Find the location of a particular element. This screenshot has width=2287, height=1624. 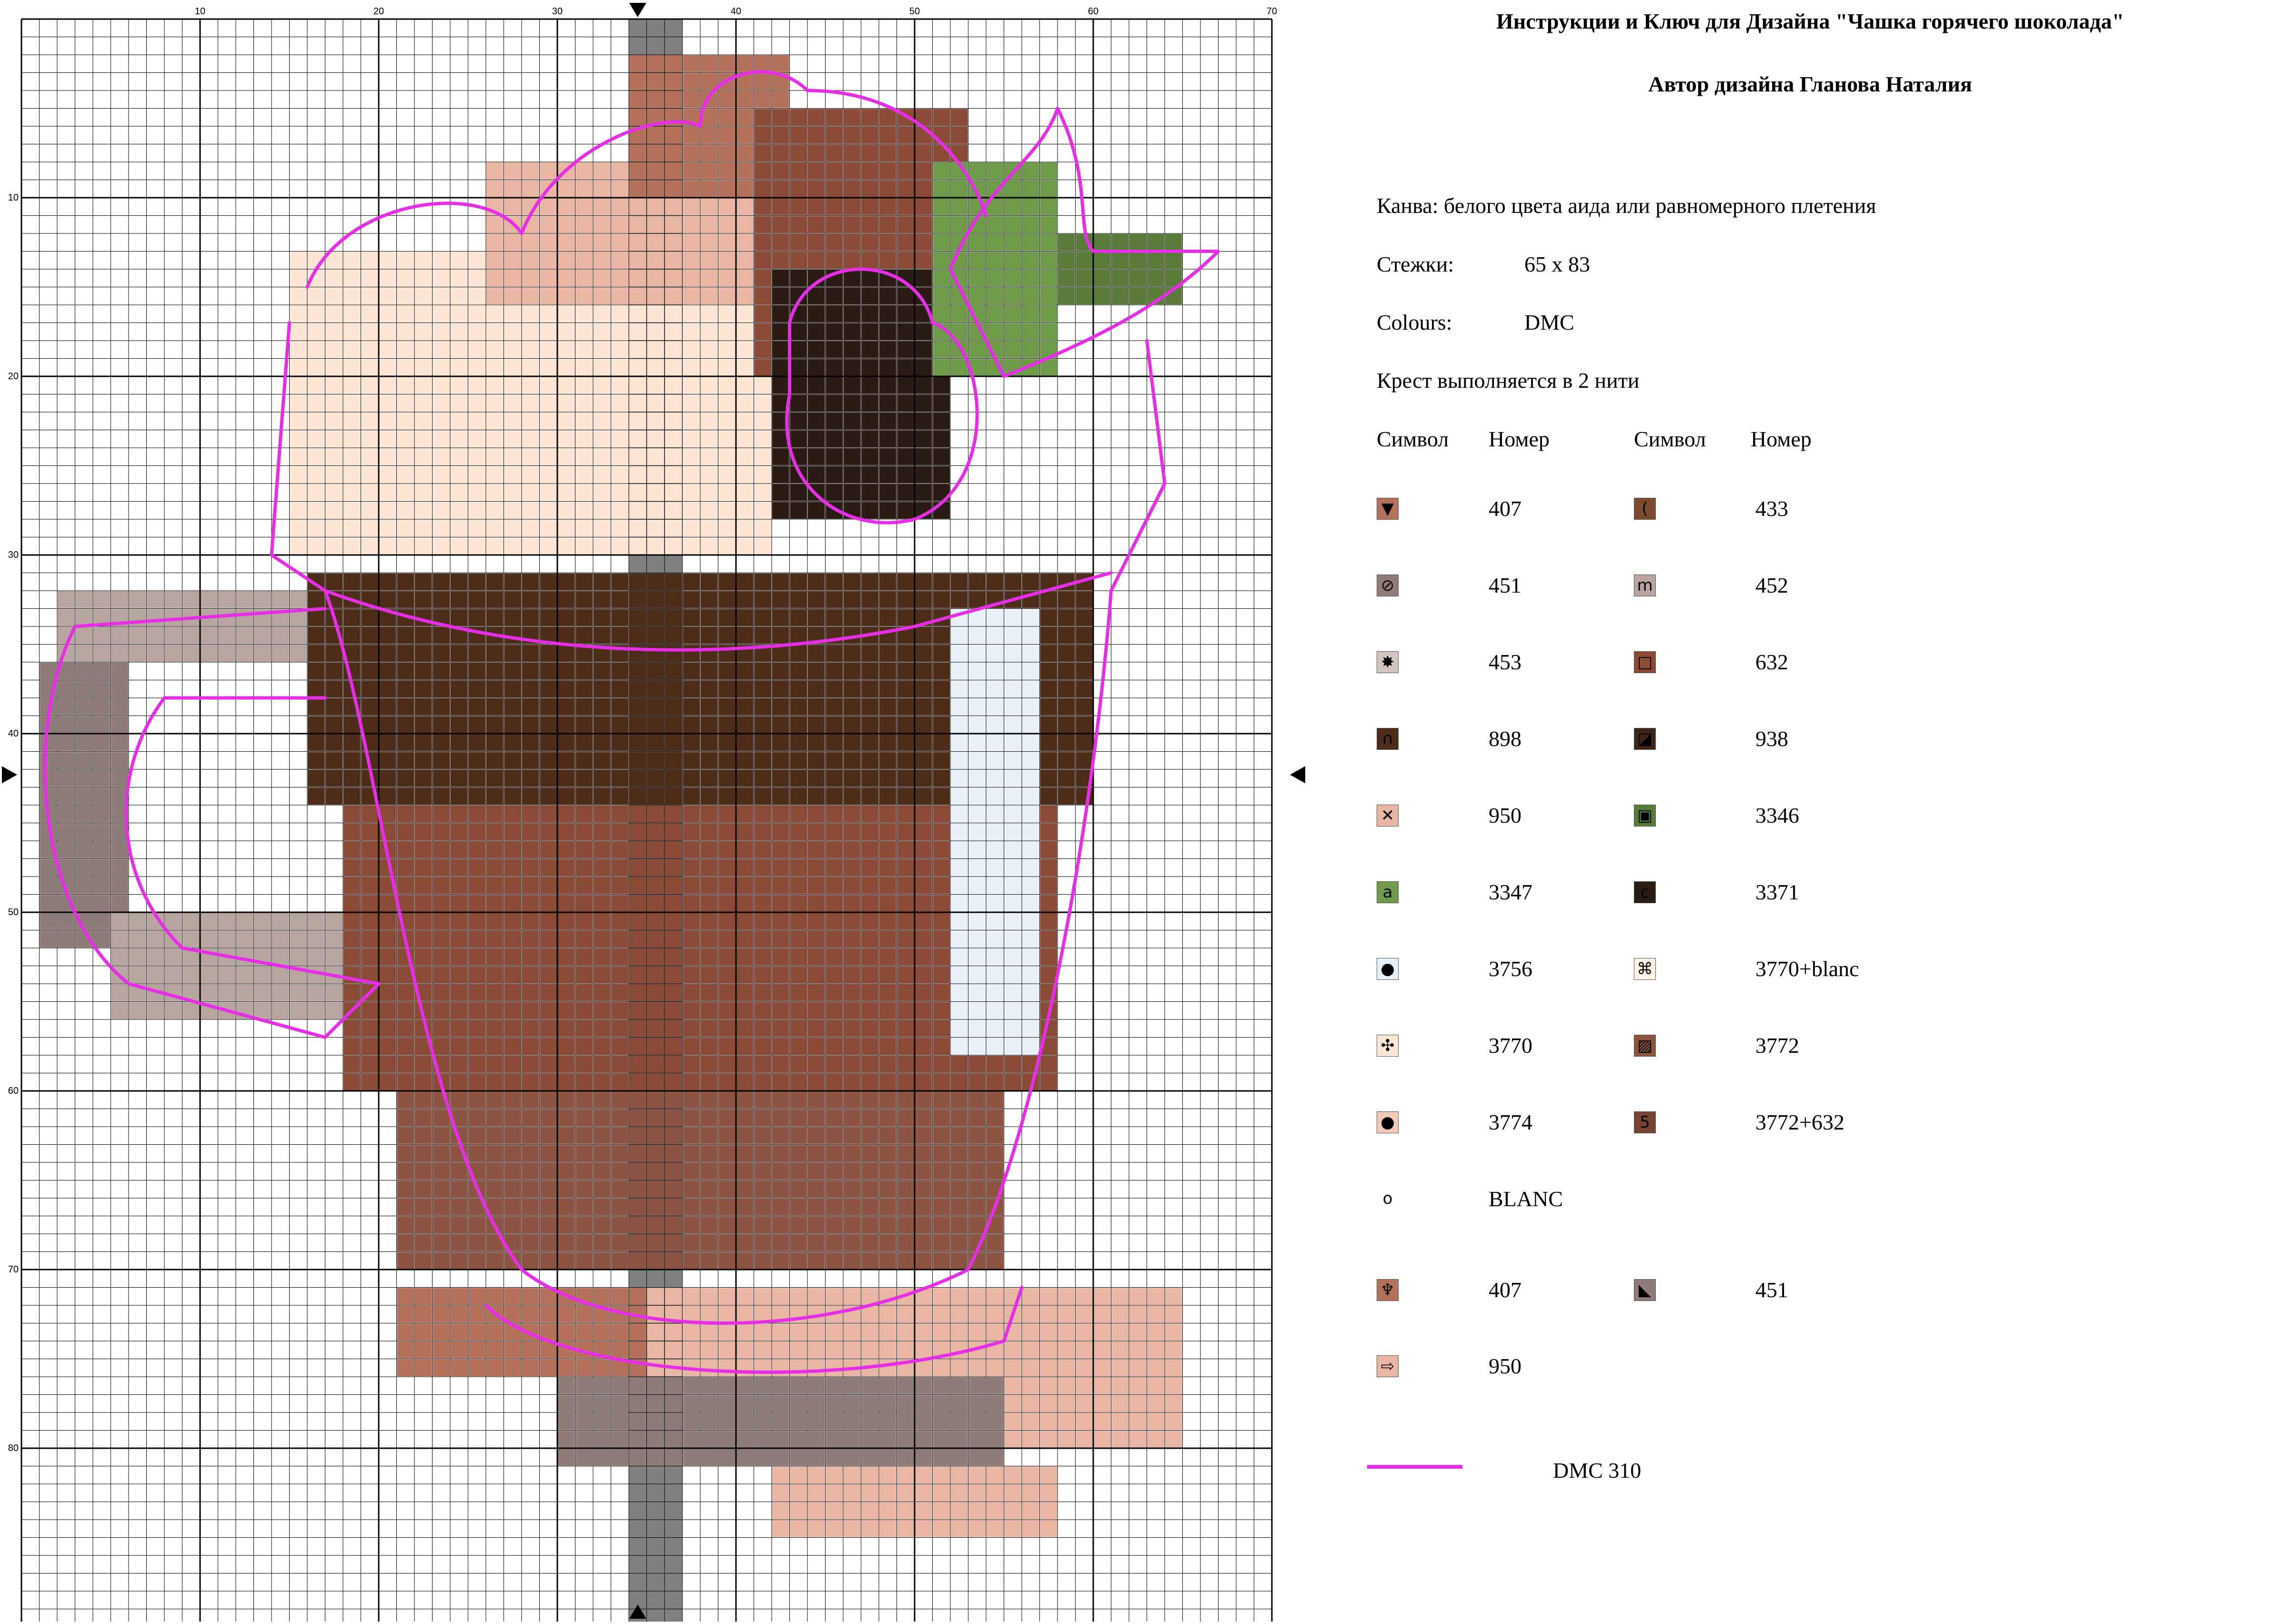

half-stitch-number: 950 is located at coordinates (1505, 1366).